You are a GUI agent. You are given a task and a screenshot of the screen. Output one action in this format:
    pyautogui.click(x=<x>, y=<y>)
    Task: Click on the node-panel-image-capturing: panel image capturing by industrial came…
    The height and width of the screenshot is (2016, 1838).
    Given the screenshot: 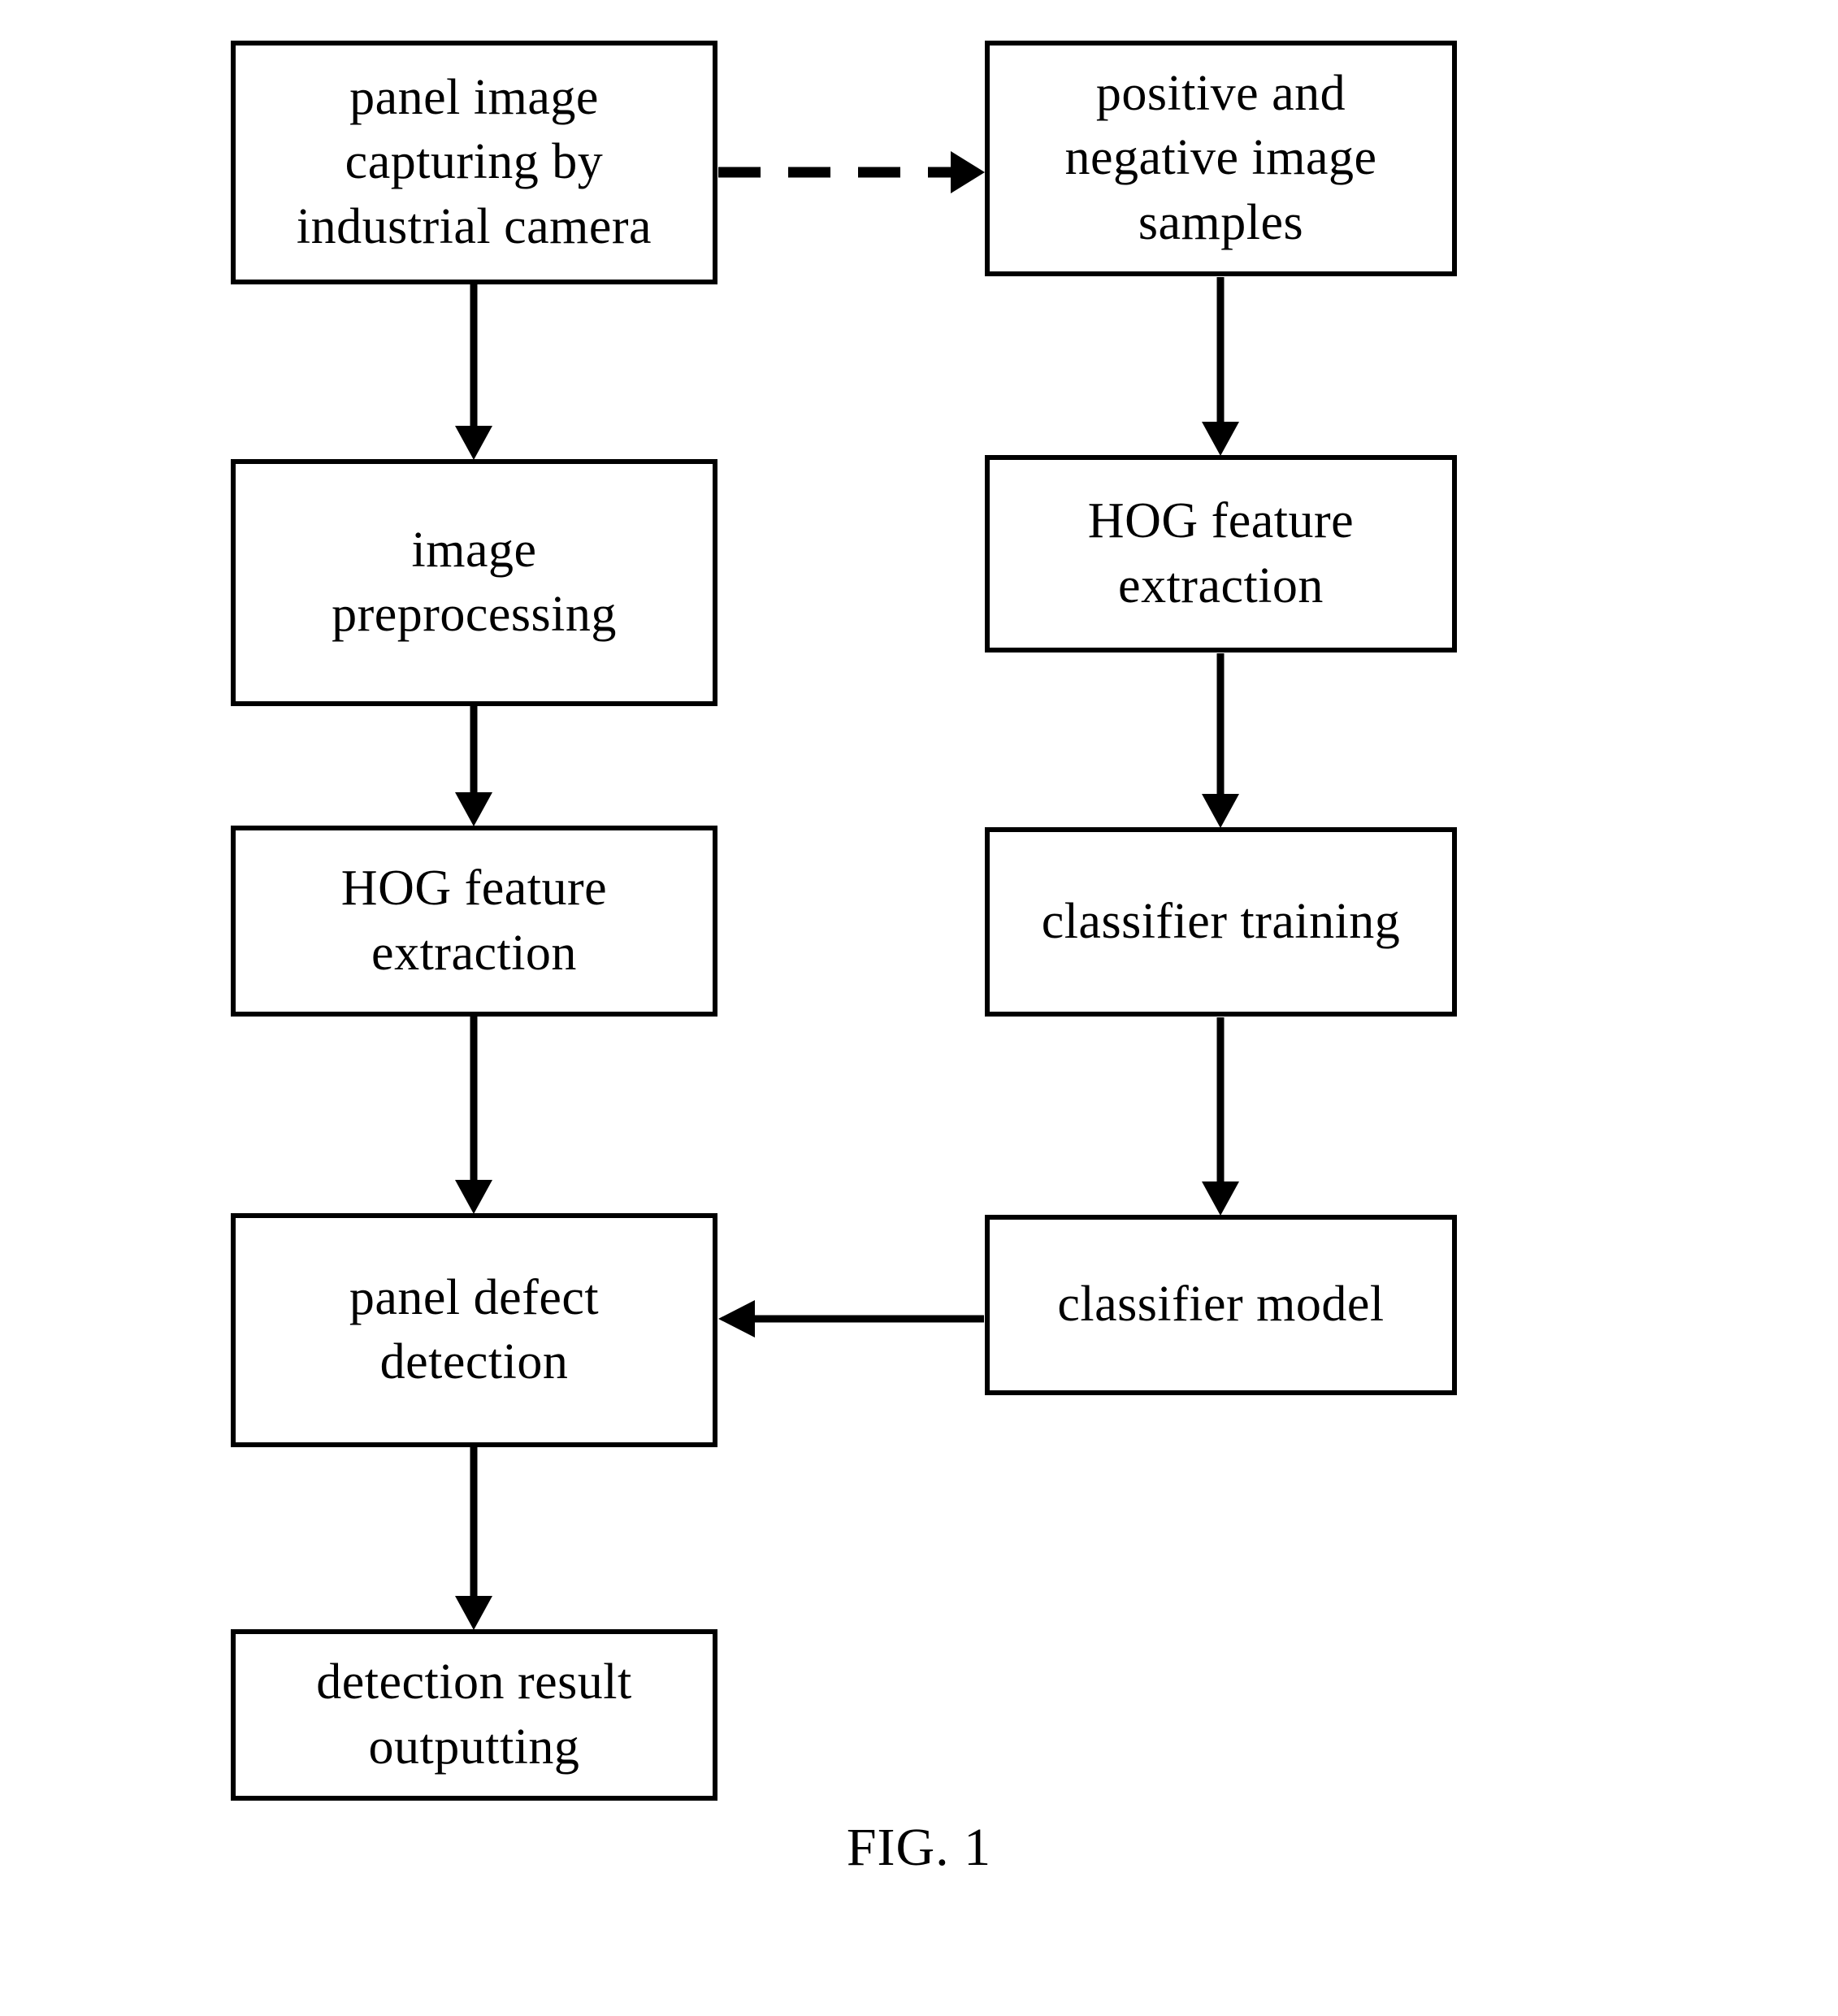 What is the action you would take?
    pyautogui.click(x=474, y=162)
    